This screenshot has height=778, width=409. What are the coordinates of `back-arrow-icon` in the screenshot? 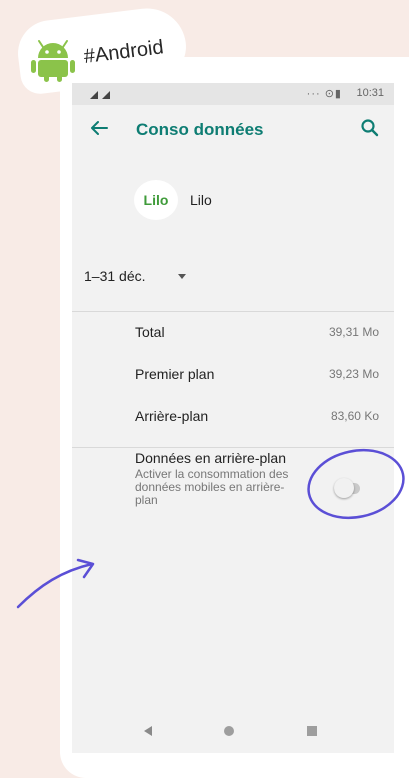 It's located at (99, 128).